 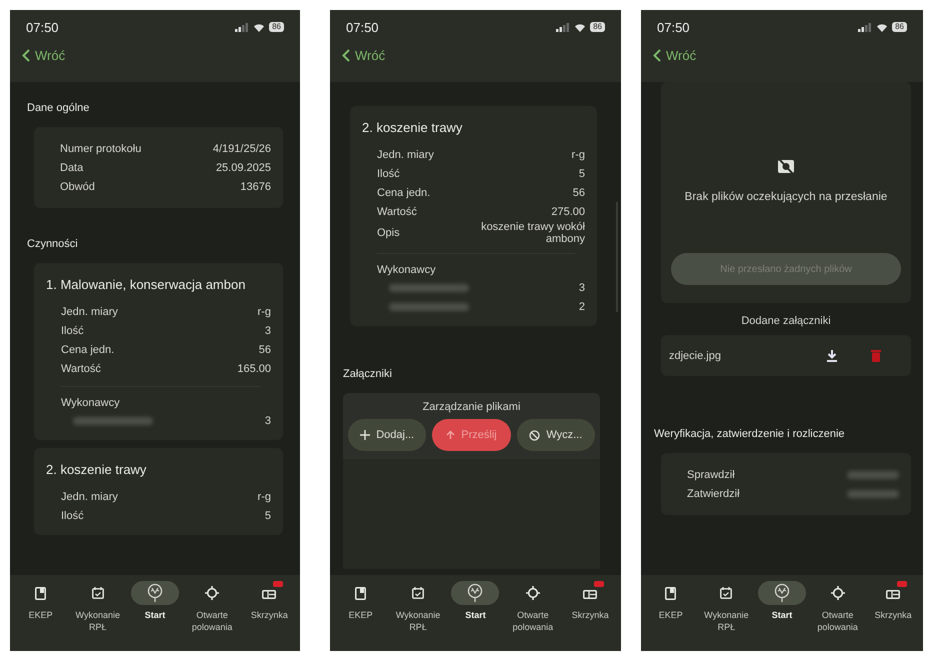 What do you see at coordinates (713, 494) in the screenshot?
I see `field-label: Zatwierdził` at bounding box center [713, 494].